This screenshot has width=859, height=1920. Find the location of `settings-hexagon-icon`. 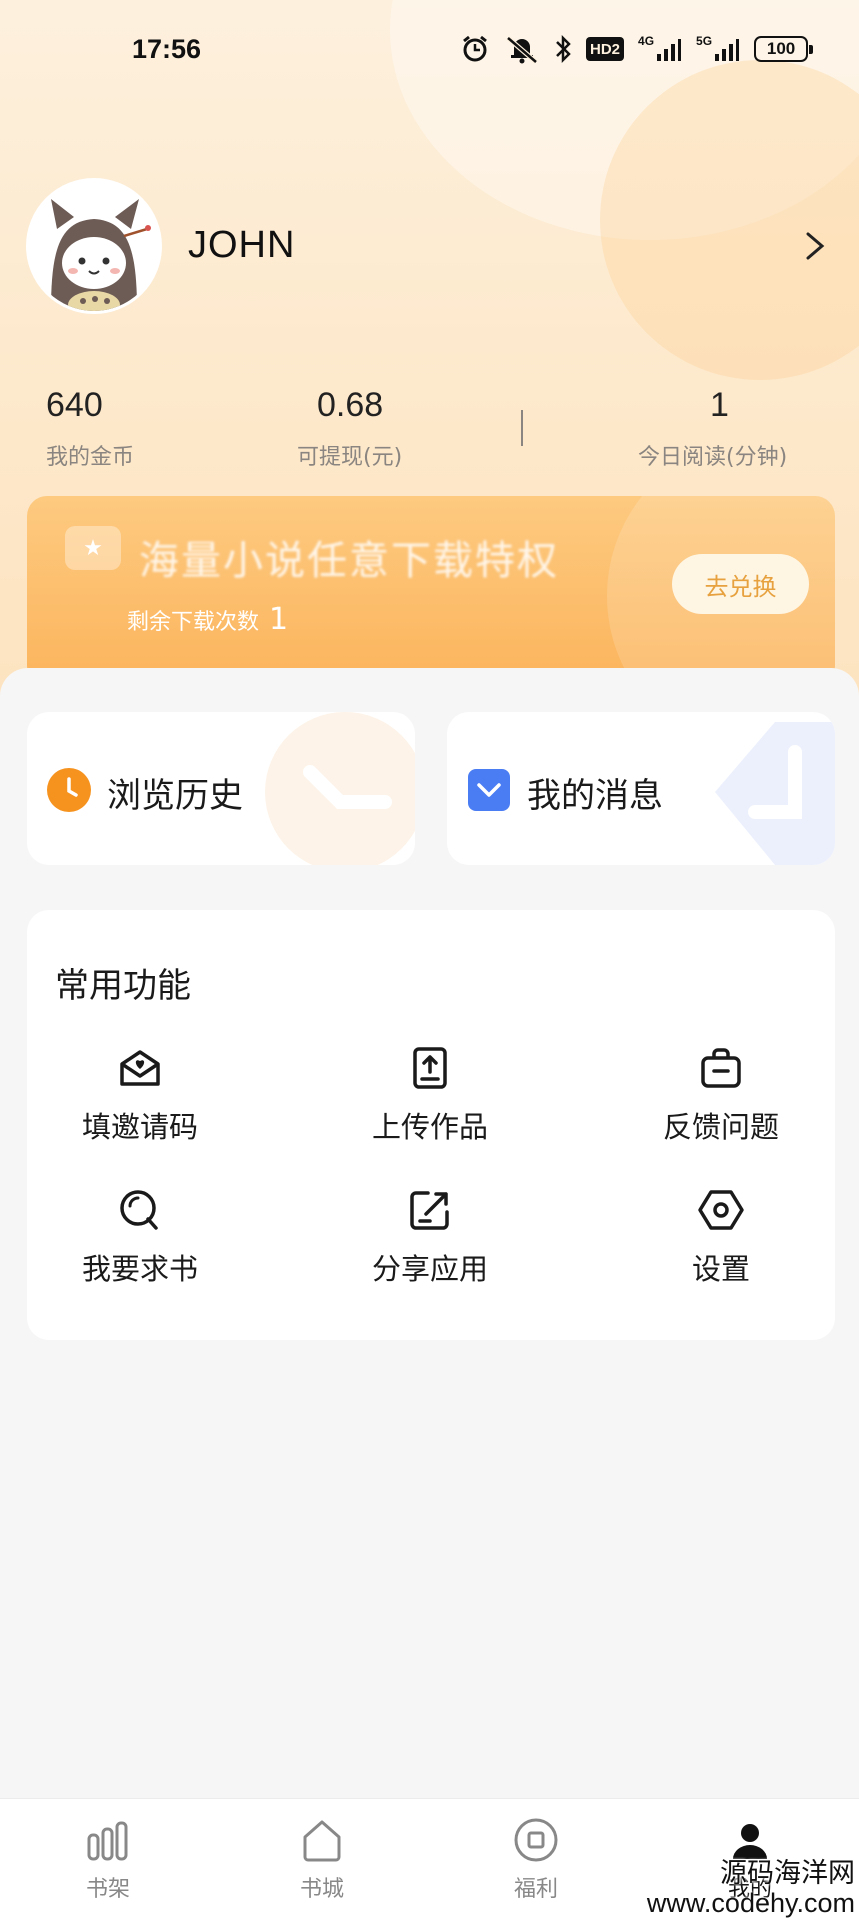

settings-hexagon-icon is located at coordinates (721, 1210).